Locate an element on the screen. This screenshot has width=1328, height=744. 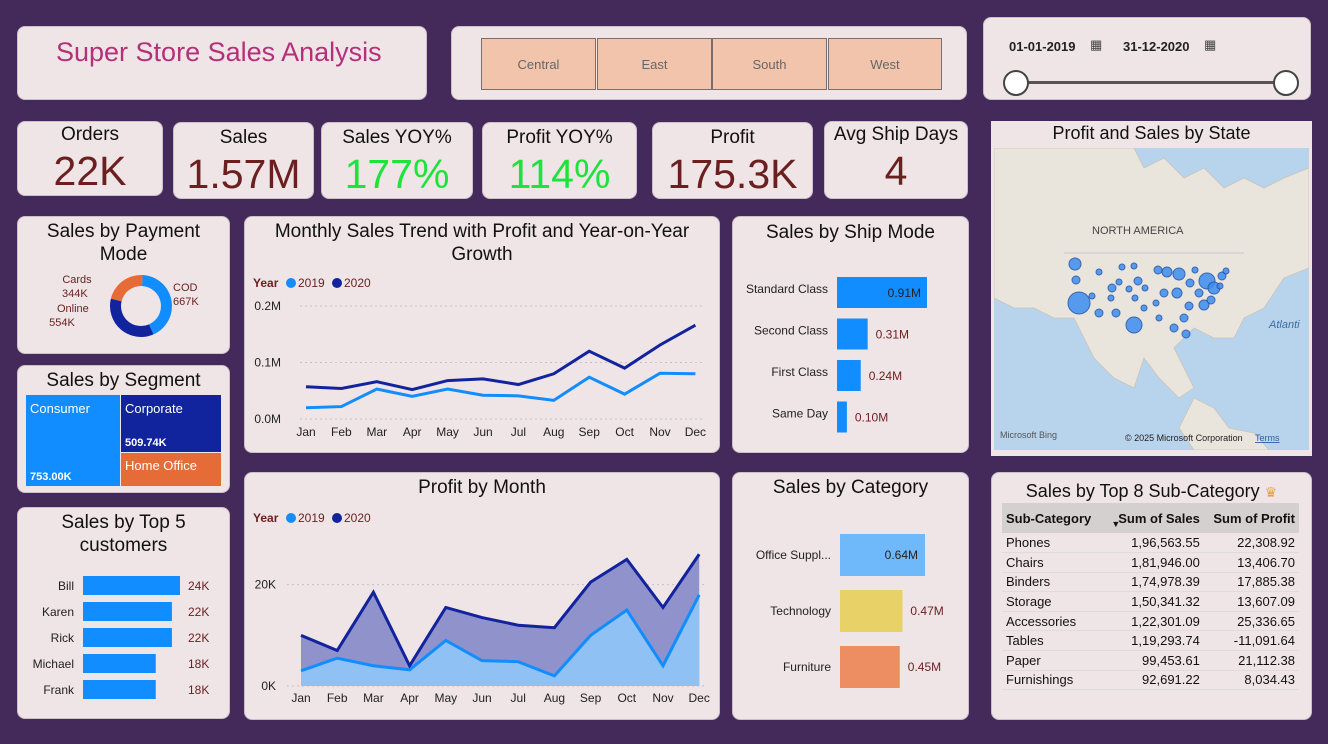
date-slider-end-handle is located at coordinates (1286, 83).